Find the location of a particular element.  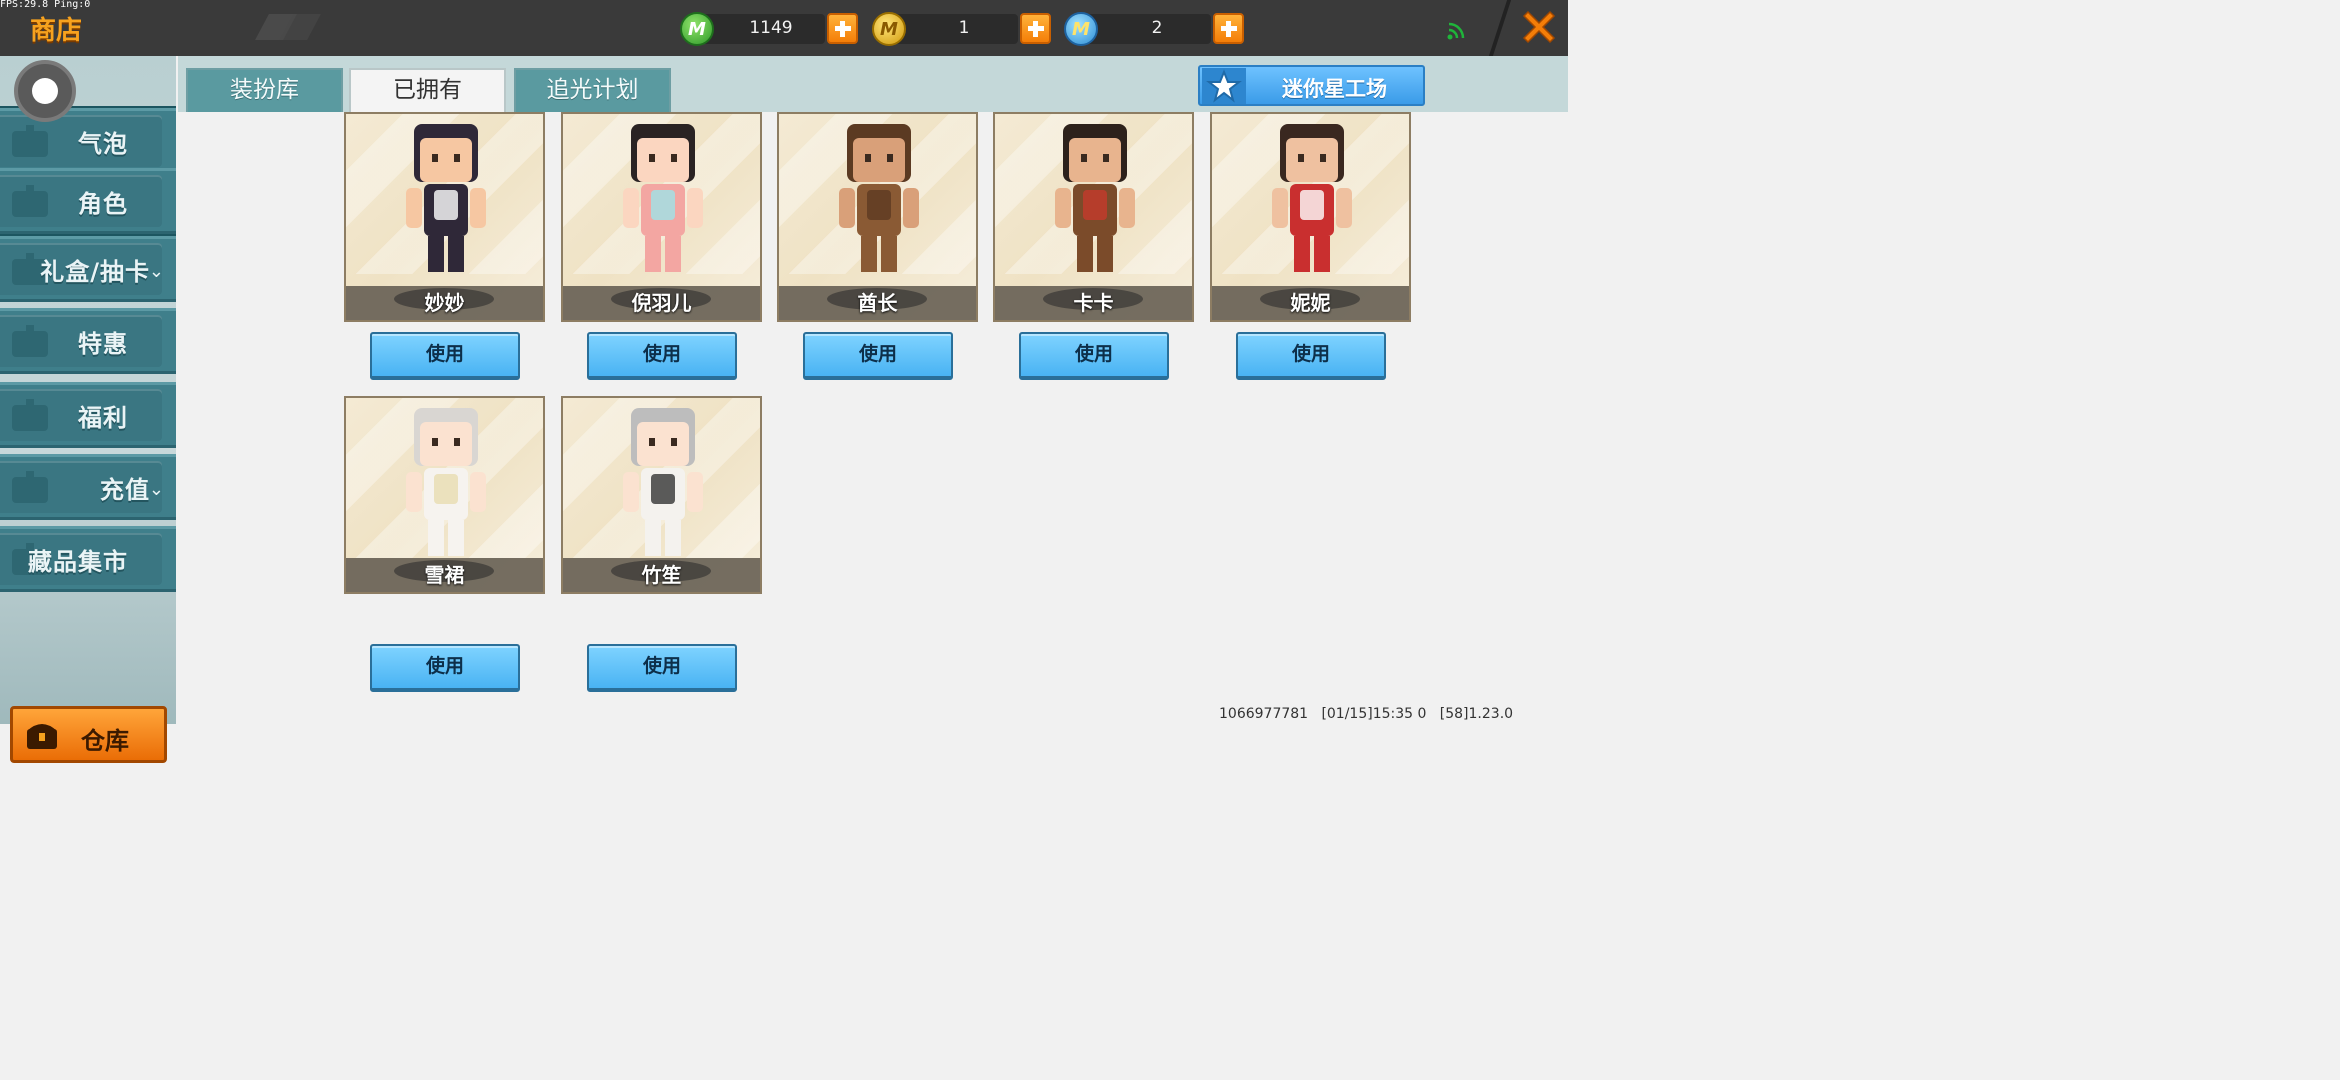

skin-name: 竹笙 is located at coordinates (661, 575).